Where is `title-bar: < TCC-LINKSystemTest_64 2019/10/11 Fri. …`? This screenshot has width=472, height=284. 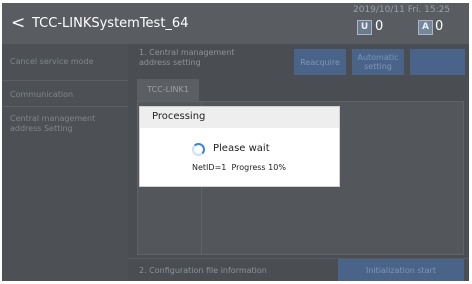
title-bar: < TCC-LINKSystemTest_64 2019/10/11 Fri. … is located at coordinates (235, 23).